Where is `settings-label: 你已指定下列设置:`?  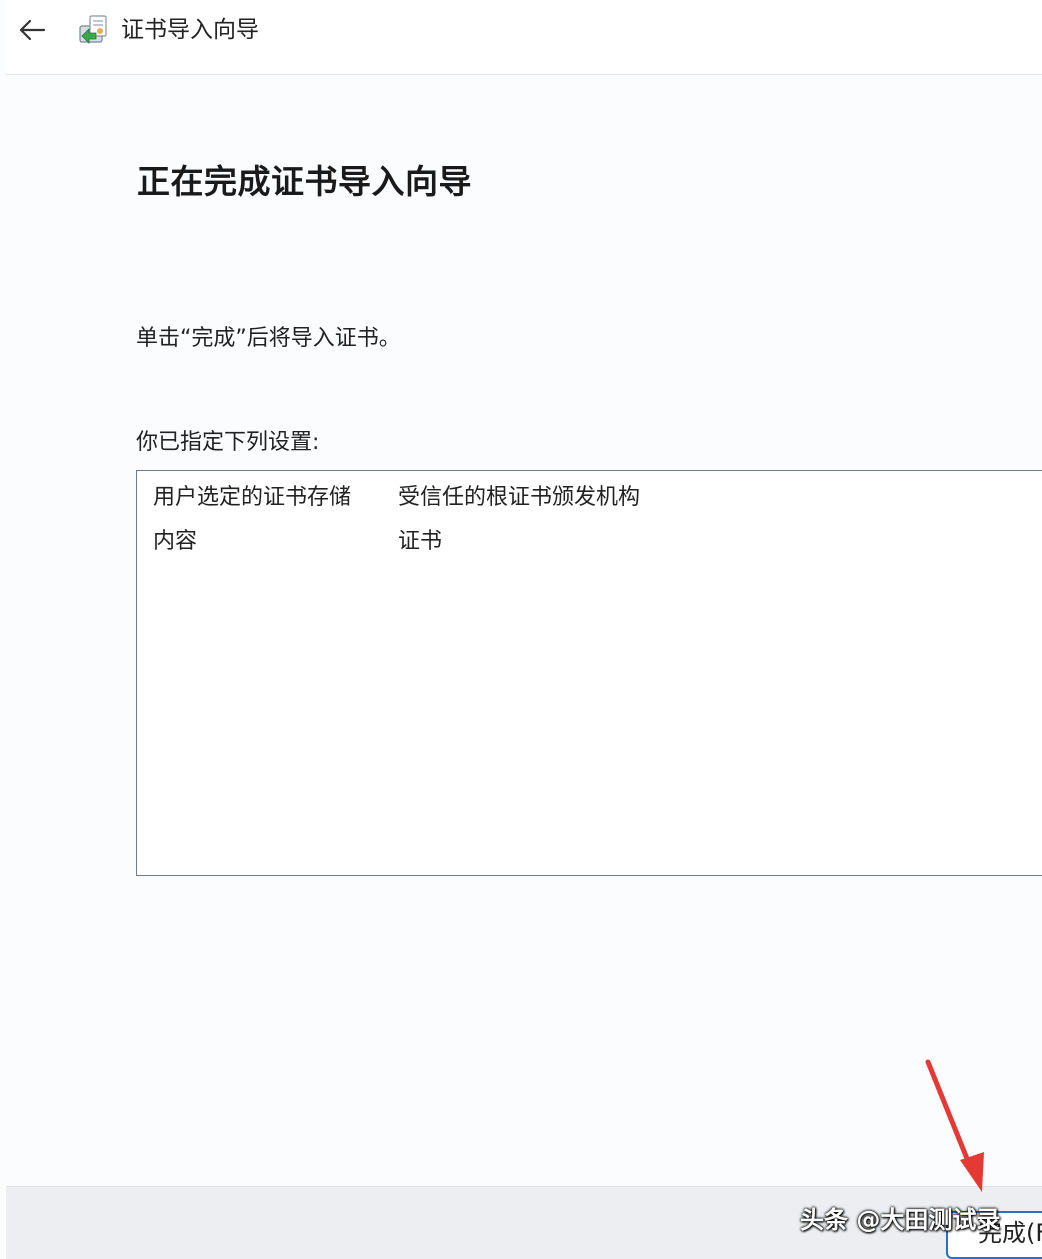
settings-label: 你已指定下列设置: is located at coordinates (228, 442).